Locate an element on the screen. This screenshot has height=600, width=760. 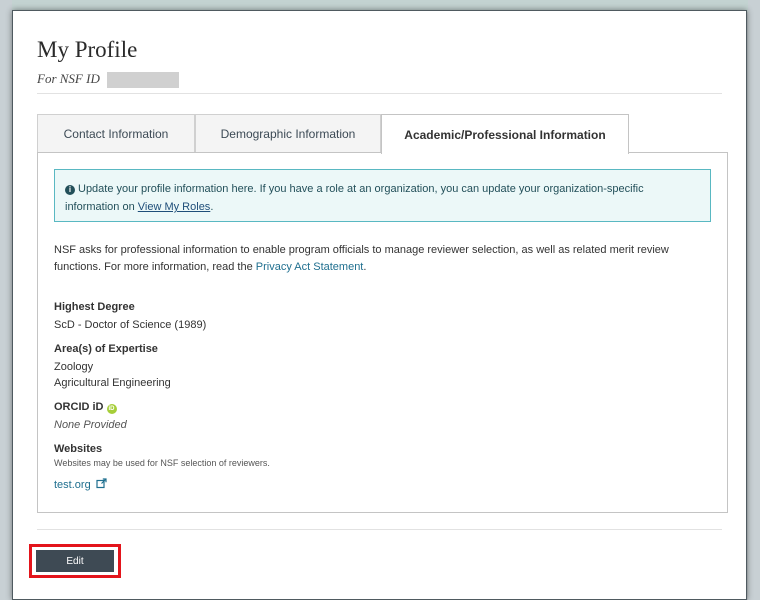
tab-academic-professional-information: Academic/Professional Information is located at coordinates (505, 134).